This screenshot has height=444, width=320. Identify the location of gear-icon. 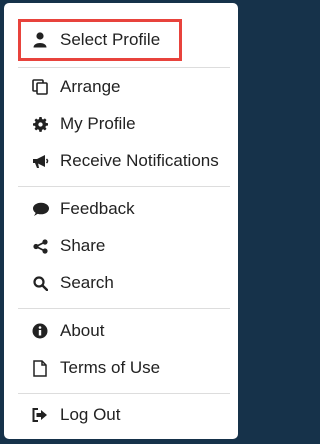
(40, 124).